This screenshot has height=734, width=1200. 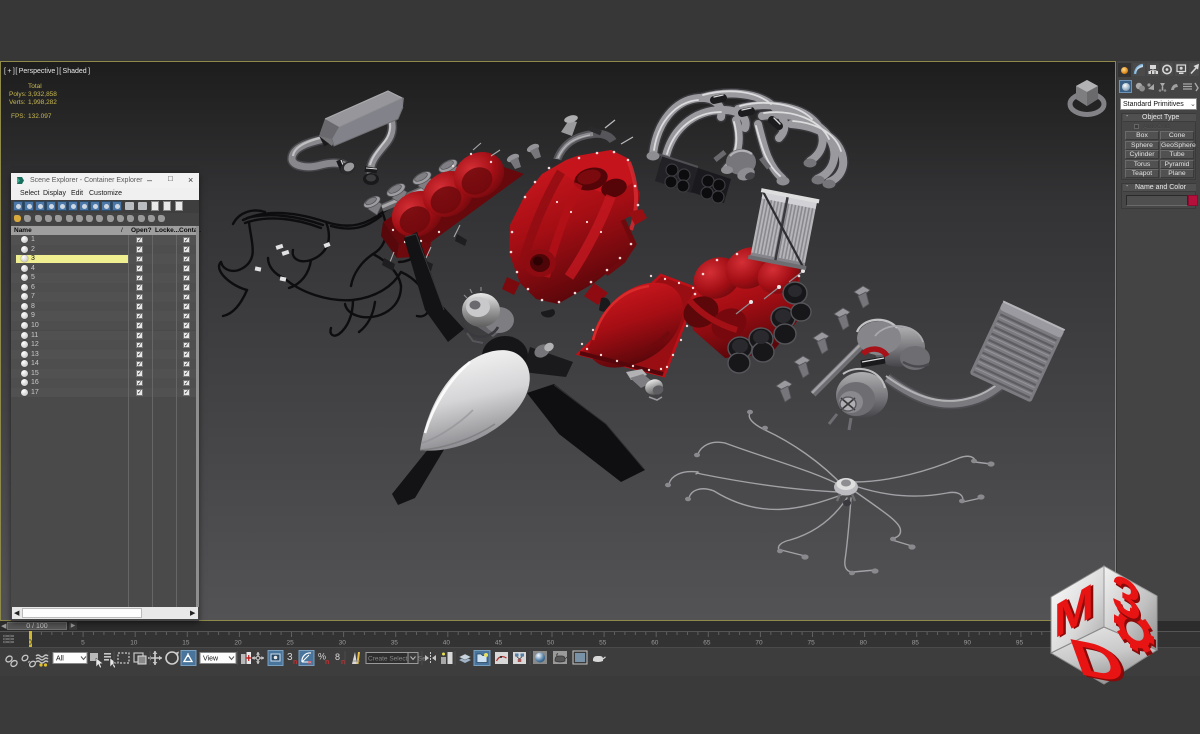 I want to click on svg-text: 30, so click(x=343, y=643).